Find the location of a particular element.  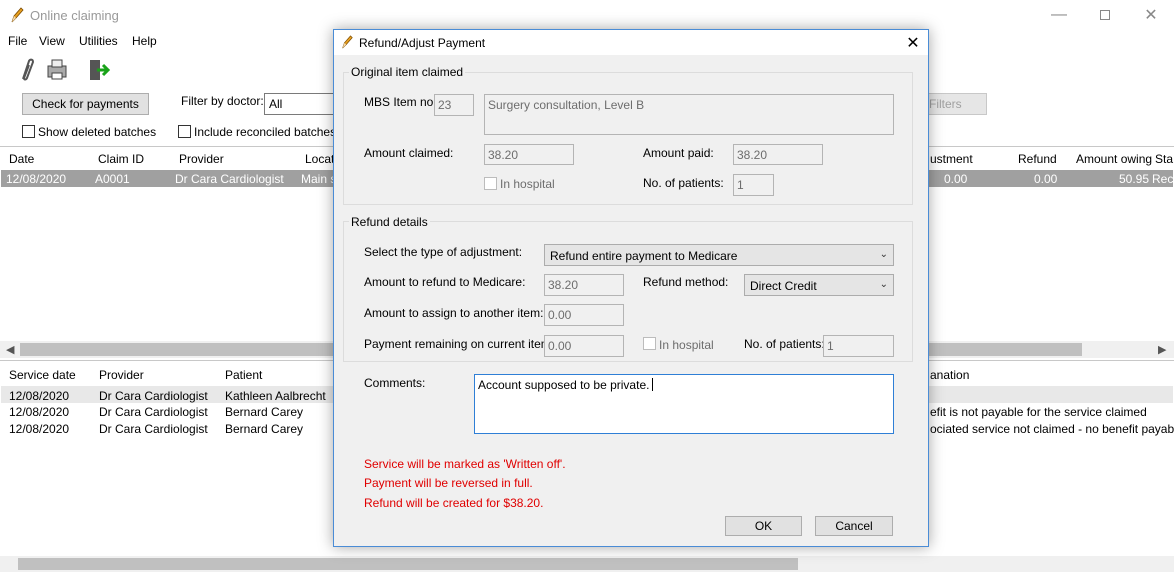

title-bar is located at coordinates (587, 16).